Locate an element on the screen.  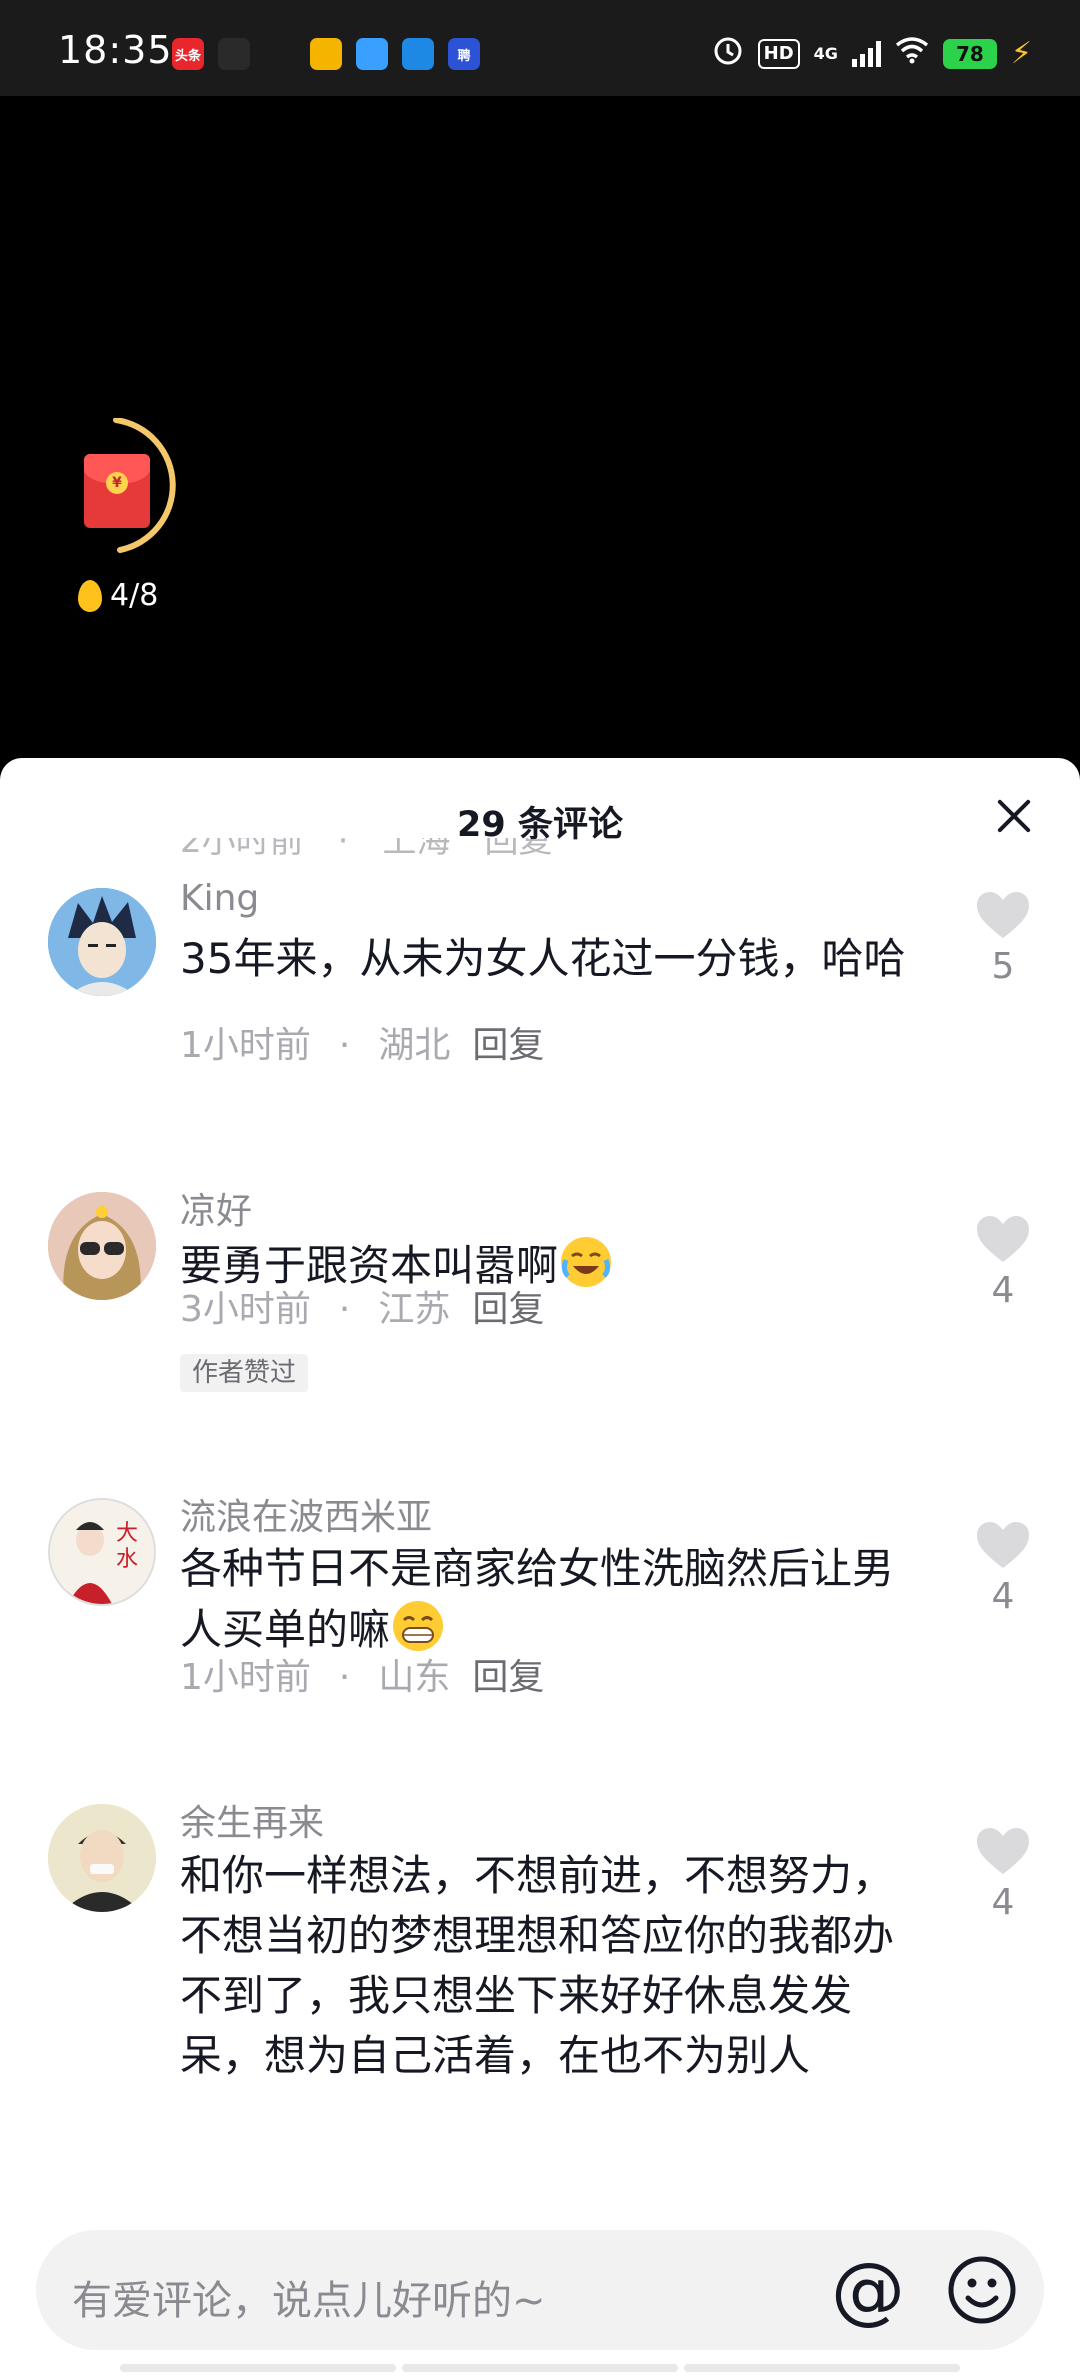
laughing-crying-emoji-icon is located at coordinates (586, 1262).